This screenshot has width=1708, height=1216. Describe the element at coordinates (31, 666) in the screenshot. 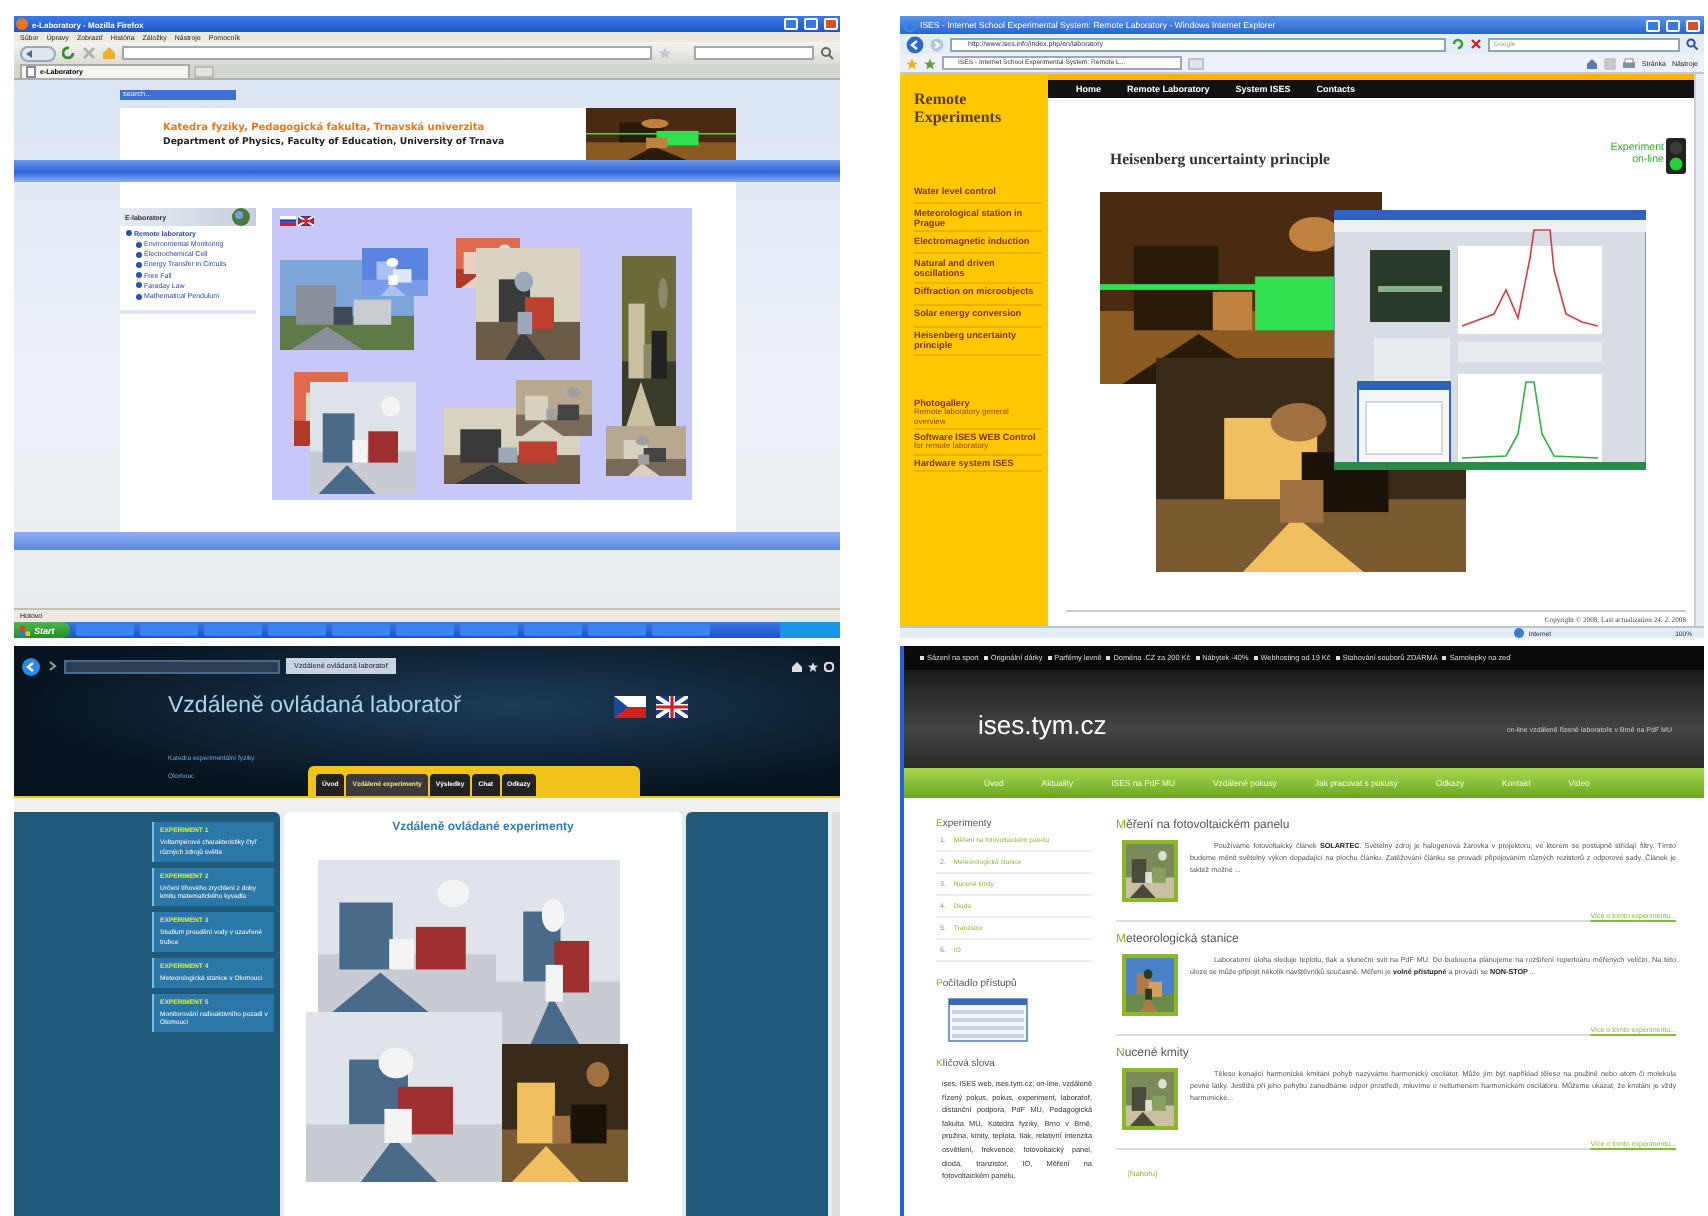

I see `back-icon` at that location.